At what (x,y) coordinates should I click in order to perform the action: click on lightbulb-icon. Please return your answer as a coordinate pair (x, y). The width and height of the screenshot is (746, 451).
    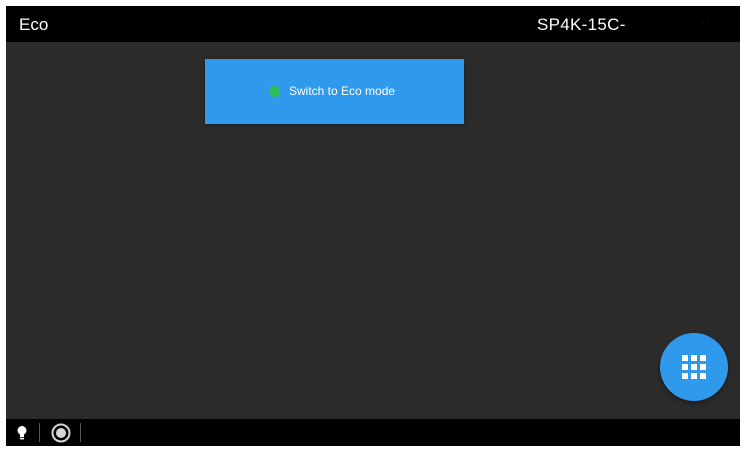
    Looking at the image, I should click on (22, 435).